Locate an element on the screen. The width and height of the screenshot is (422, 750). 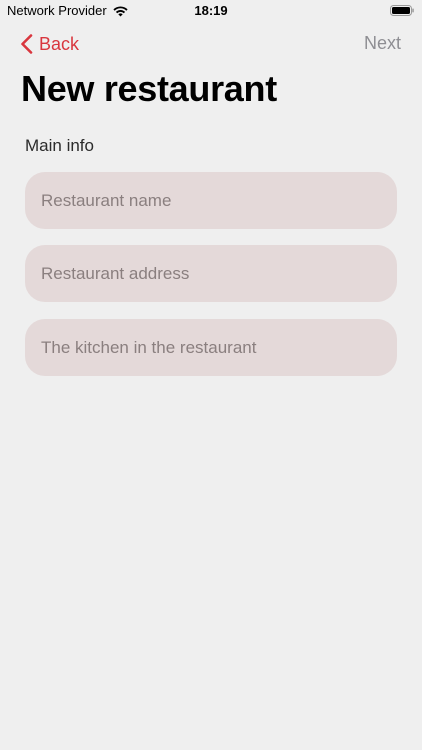
battery-icon is located at coordinates (402, 10).